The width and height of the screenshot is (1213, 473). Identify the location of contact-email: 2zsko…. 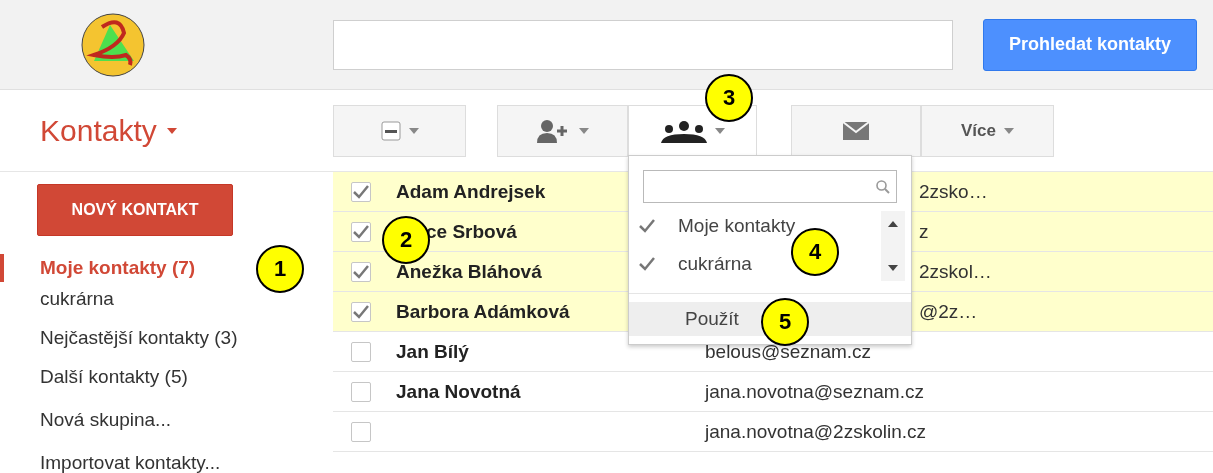
(953, 191).